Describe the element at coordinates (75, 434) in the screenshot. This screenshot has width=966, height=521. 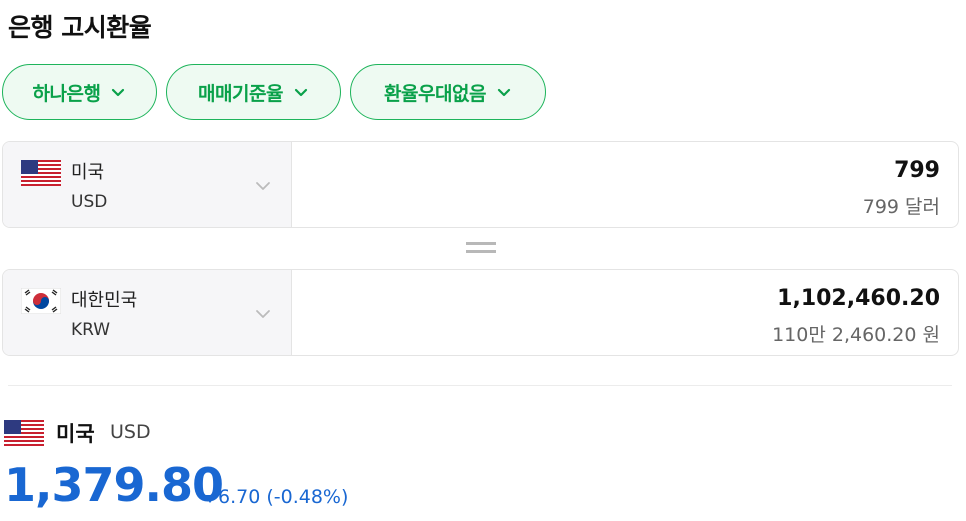
I see `summary-country-name: 미국` at that location.